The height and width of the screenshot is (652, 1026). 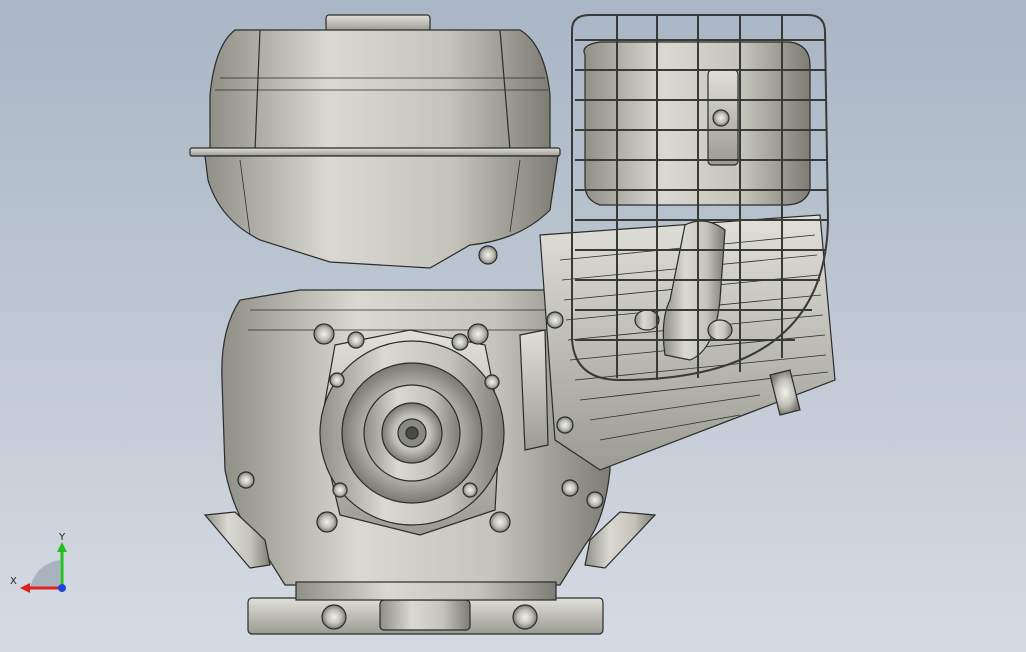 What do you see at coordinates (62, 537) in the screenshot?
I see `y-axis-label: Y` at bounding box center [62, 537].